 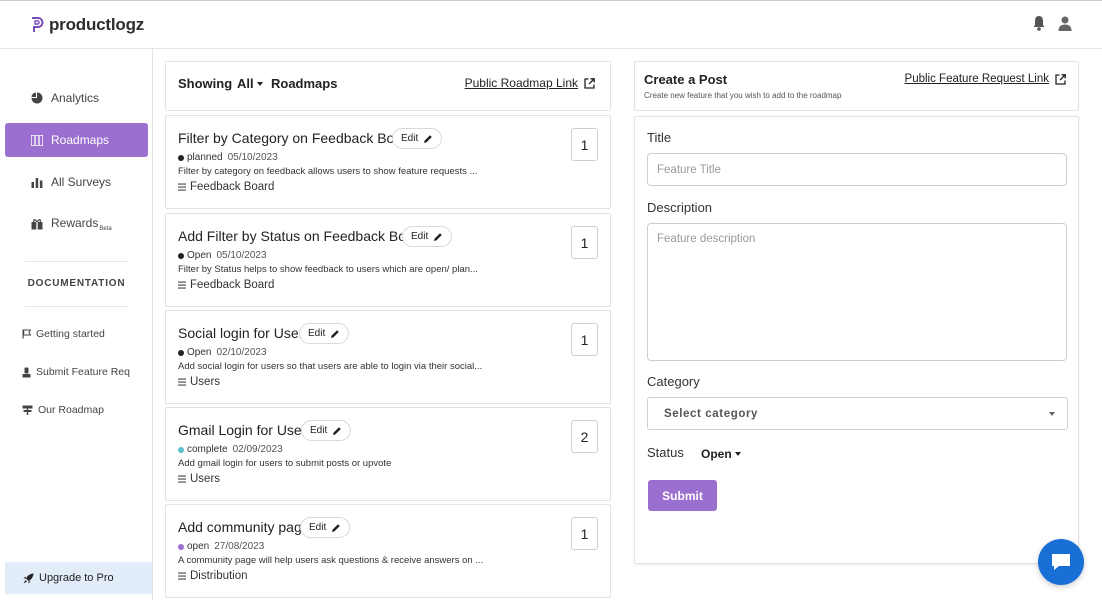 I want to click on title-label: Title, so click(x=659, y=137).